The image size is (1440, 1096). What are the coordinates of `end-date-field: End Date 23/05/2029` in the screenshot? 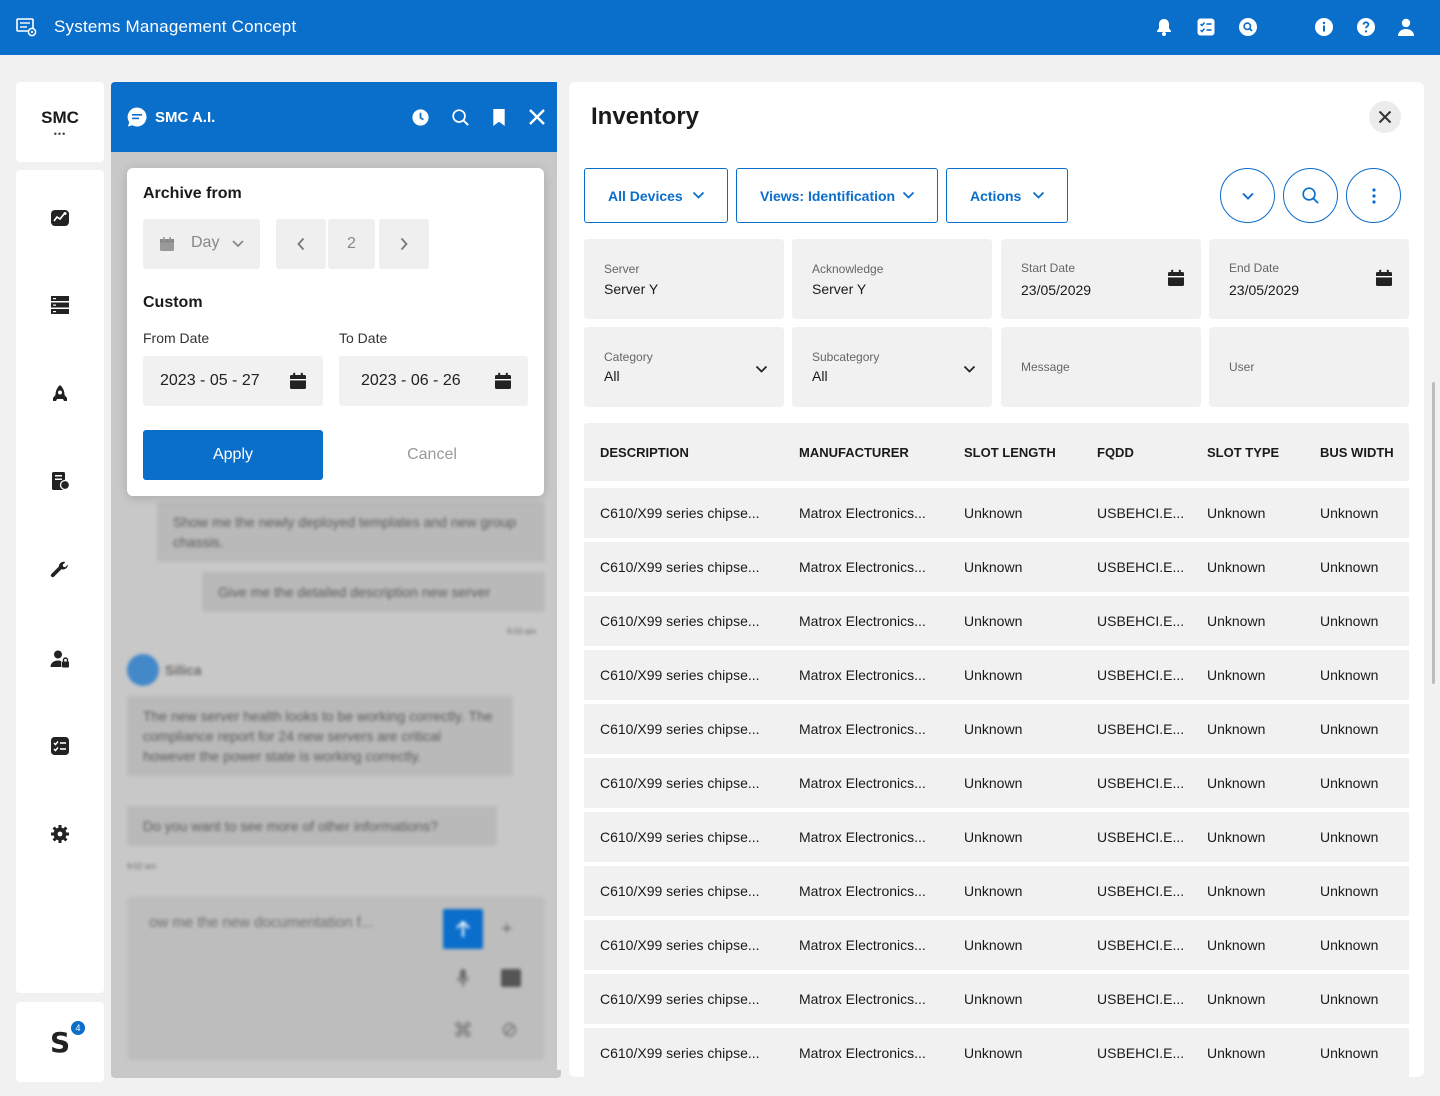 It's located at (1309, 279).